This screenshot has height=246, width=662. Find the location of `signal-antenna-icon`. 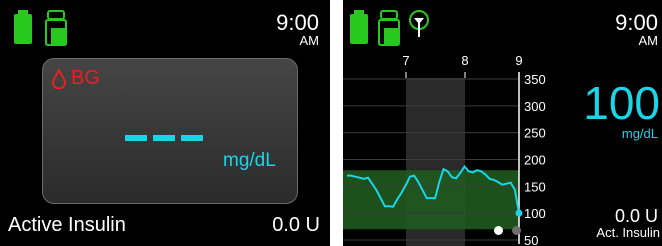

signal-antenna-icon is located at coordinates (419, 23).